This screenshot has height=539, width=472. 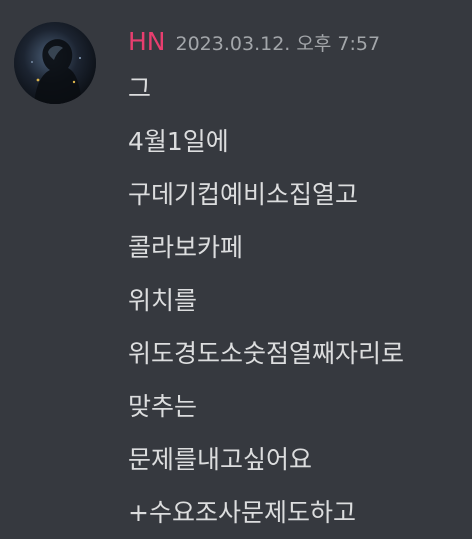 I want to click on avatar, so click(x=55, y=63).